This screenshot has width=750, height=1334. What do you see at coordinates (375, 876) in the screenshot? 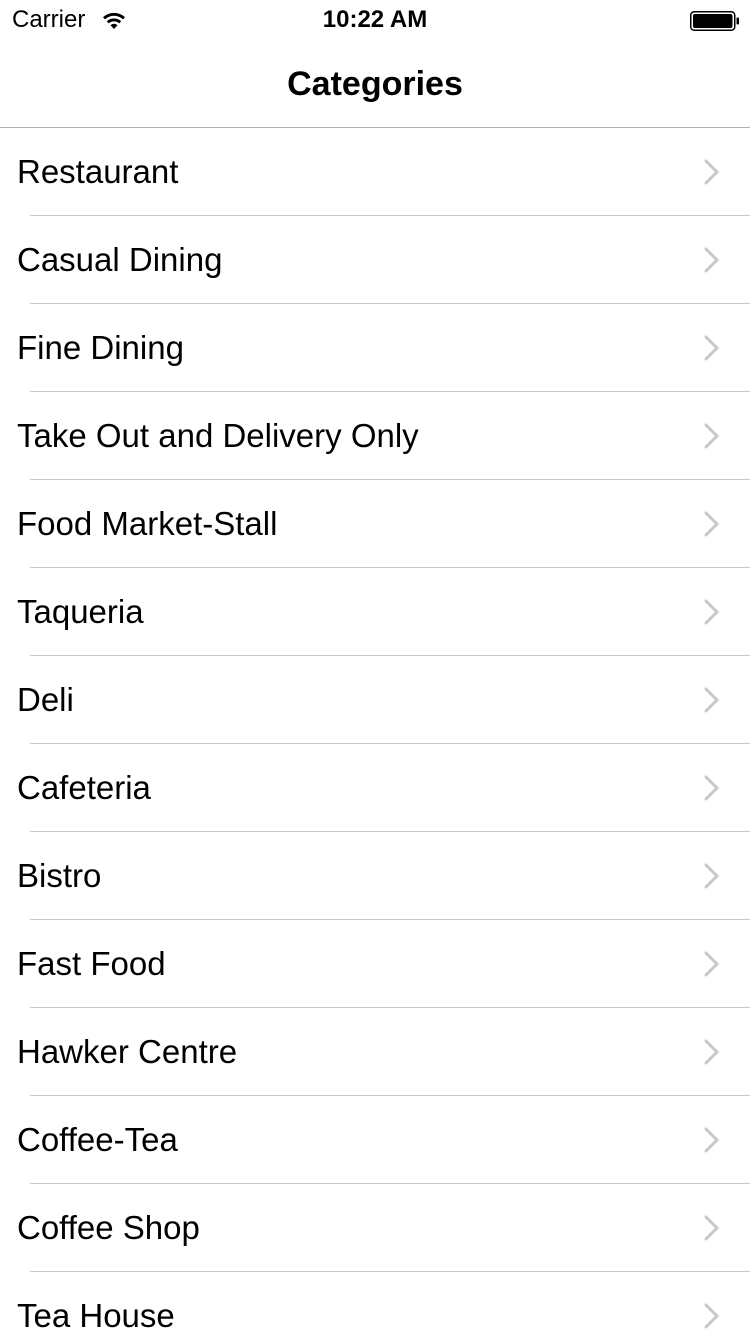
I see `list-item: Bistro` at bounding box center [375, 876].